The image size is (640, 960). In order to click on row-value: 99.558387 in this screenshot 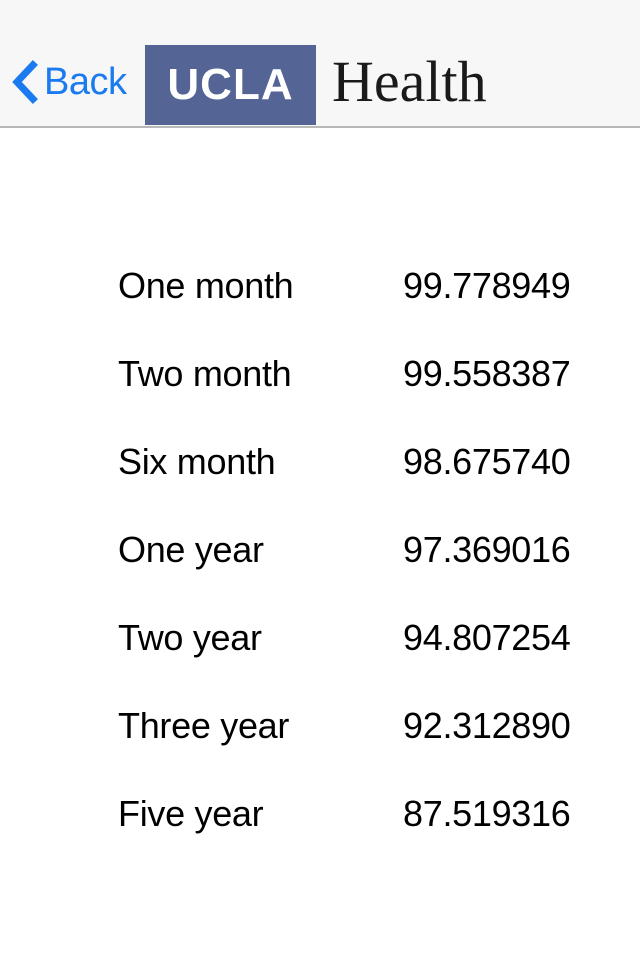, I will do `click(487, 373)`.